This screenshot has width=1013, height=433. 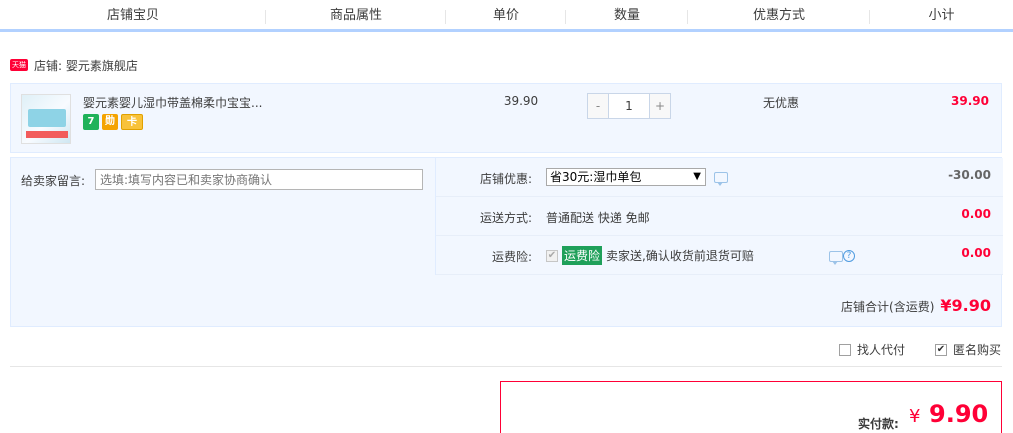 I want to click on product-thumbnail, so click(x=46, y=119).